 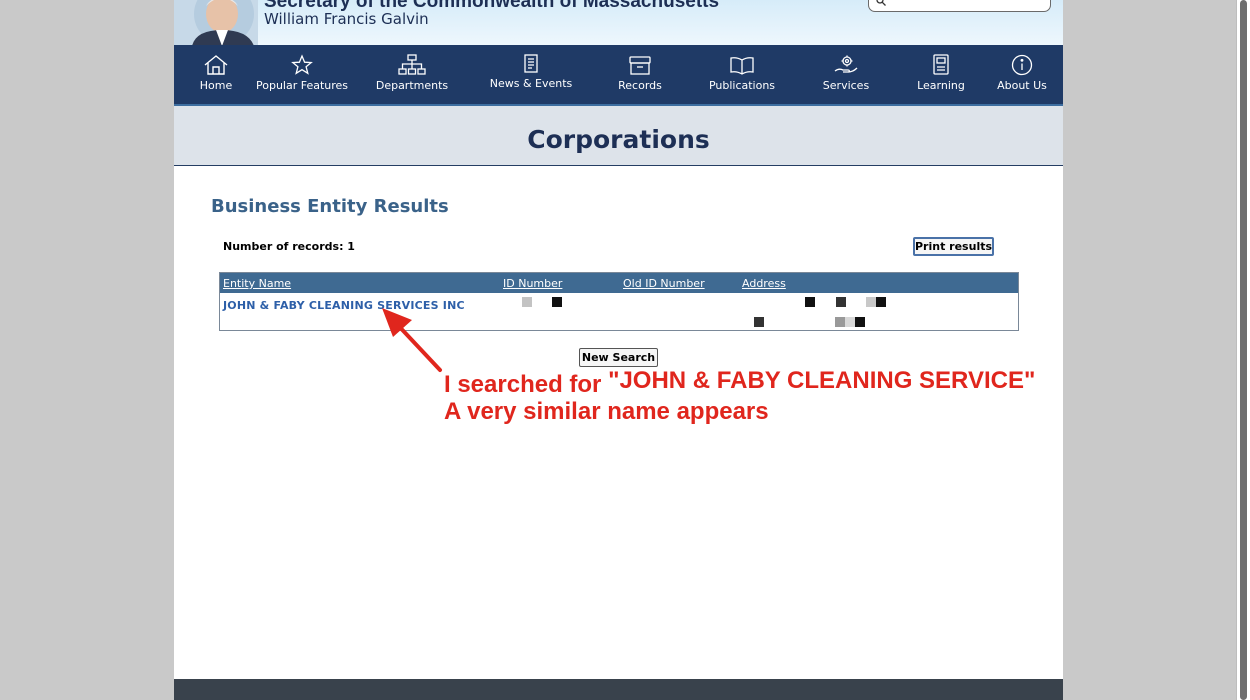 What do you see at coordinates (640, 65) in the screenshot?
I see `archive-box-icon` at bounding box center [640, 65].